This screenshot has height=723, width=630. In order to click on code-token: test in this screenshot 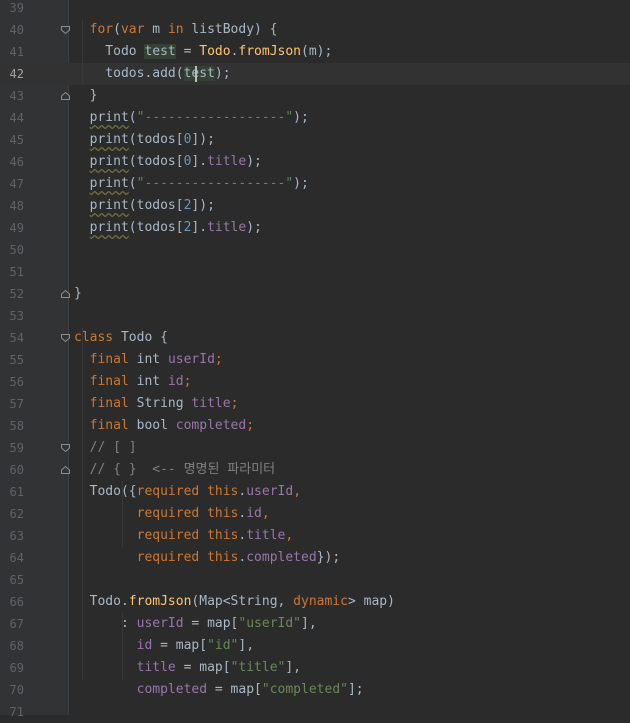, I will do `click(160, 51)`.